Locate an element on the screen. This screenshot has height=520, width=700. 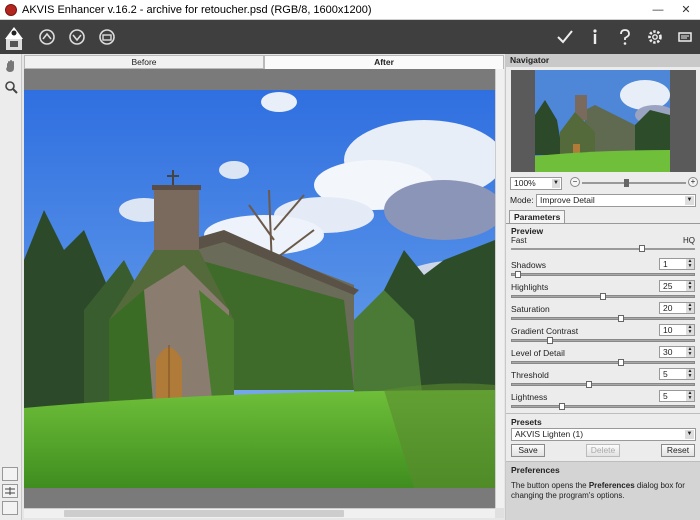
side-view-icon is located at coordinates (10, 508).